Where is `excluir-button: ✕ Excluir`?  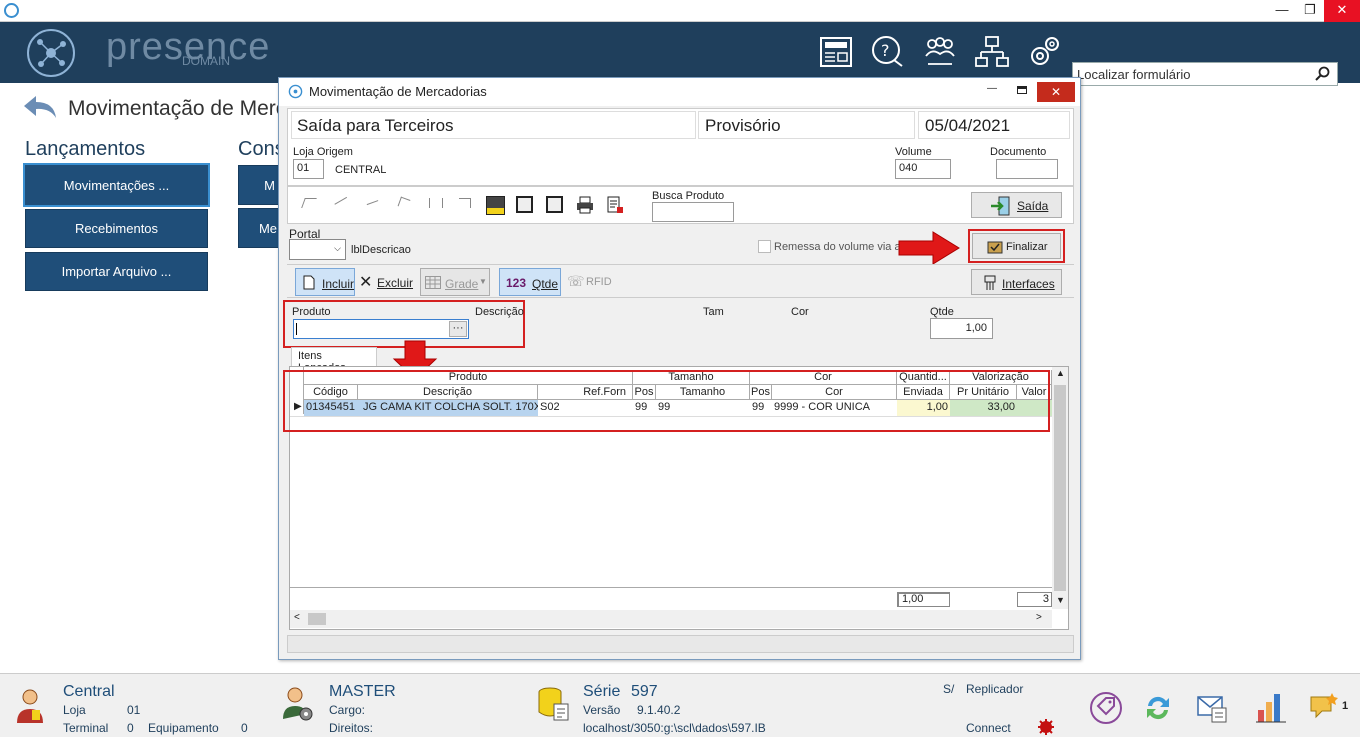
excluir-button: ✕ Excluir is located at coordinates (387, 282).